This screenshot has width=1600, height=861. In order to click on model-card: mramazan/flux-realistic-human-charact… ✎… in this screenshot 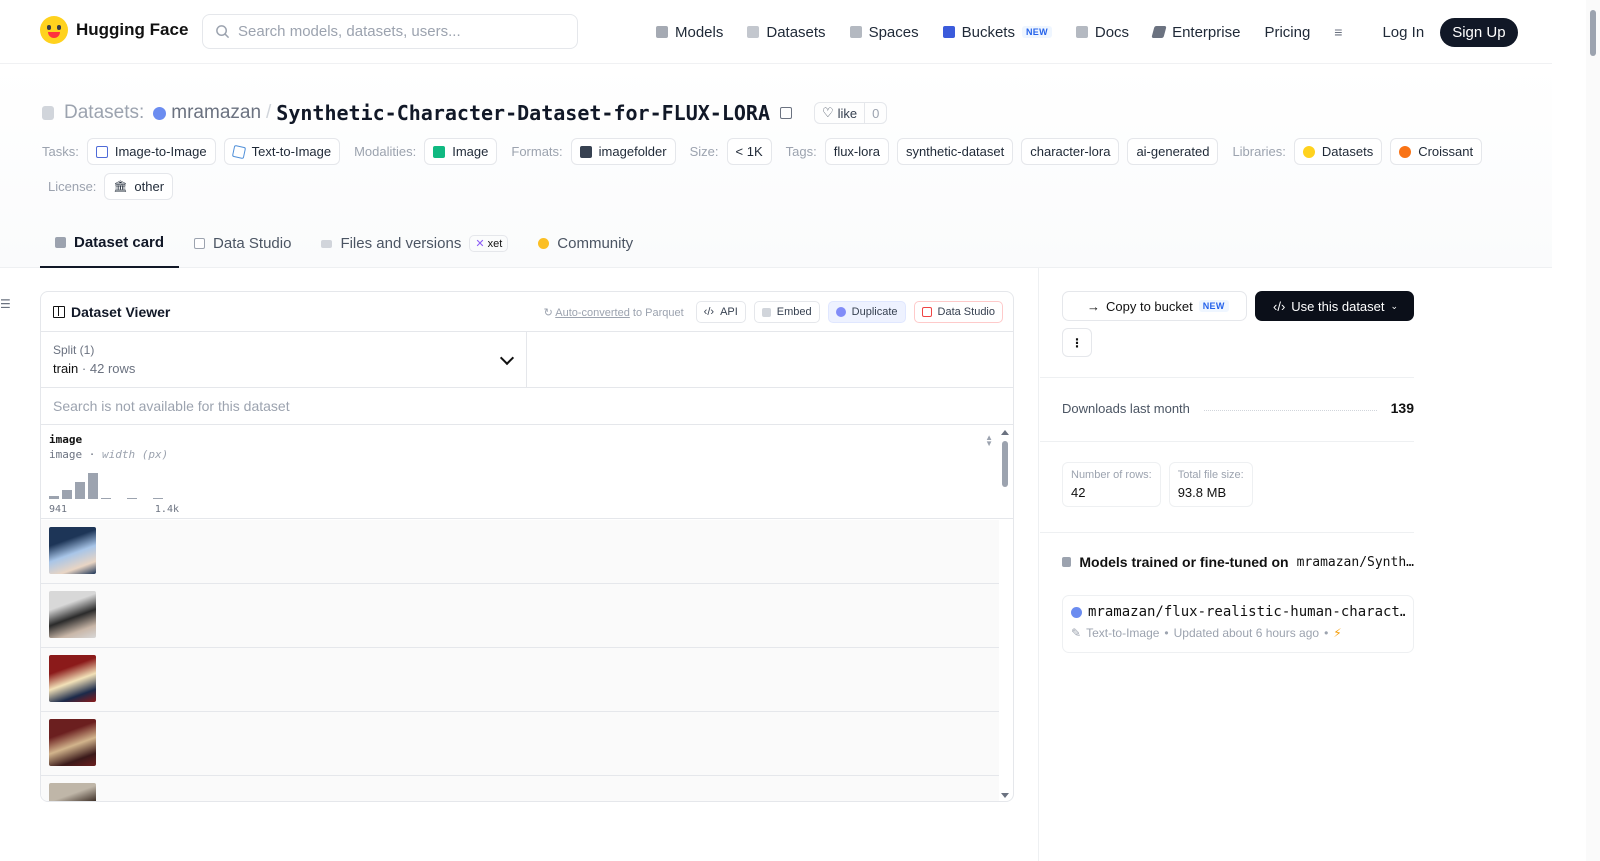, I will do `click(1238, 624)`.